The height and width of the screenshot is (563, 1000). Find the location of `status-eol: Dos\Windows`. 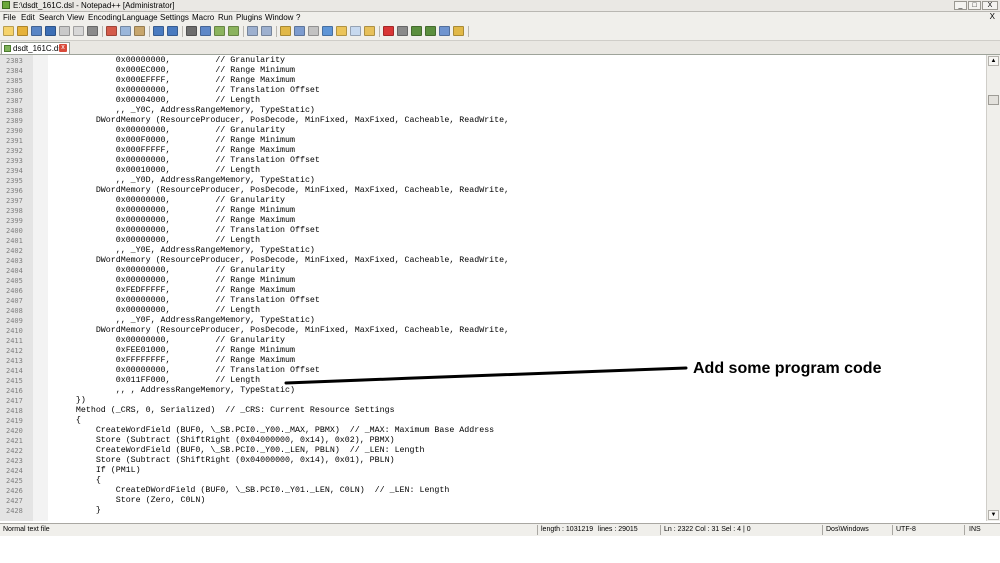

status-eol: Dos\Windows is located at coordinates (847, 529).